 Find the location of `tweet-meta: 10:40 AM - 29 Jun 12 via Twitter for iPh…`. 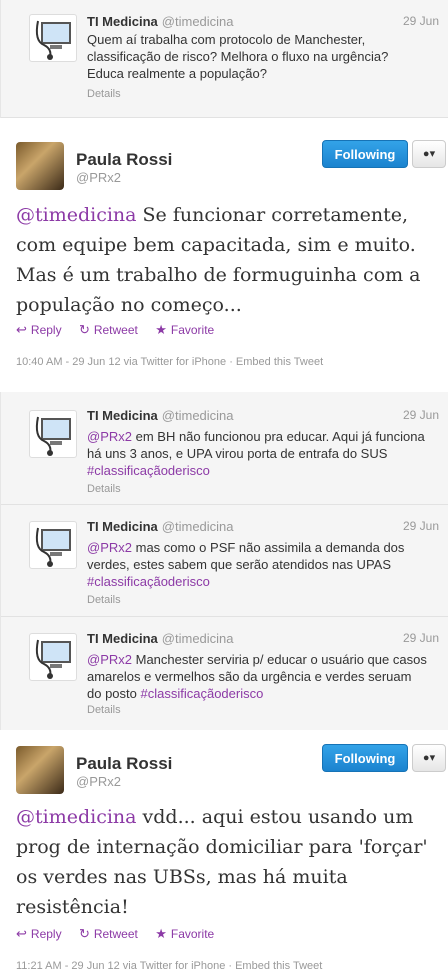

tweet-meta: 10:40 AM - 29 Jun 12 via Twitter for iPh… is located at coordinates (169, 362).